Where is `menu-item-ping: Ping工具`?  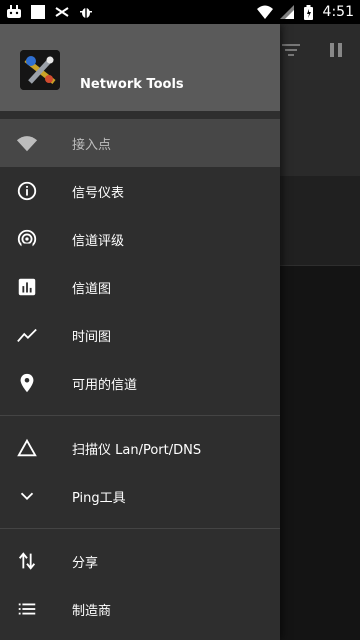 menu-item-ping: Ping工具 is located at coordinates (140, 496).